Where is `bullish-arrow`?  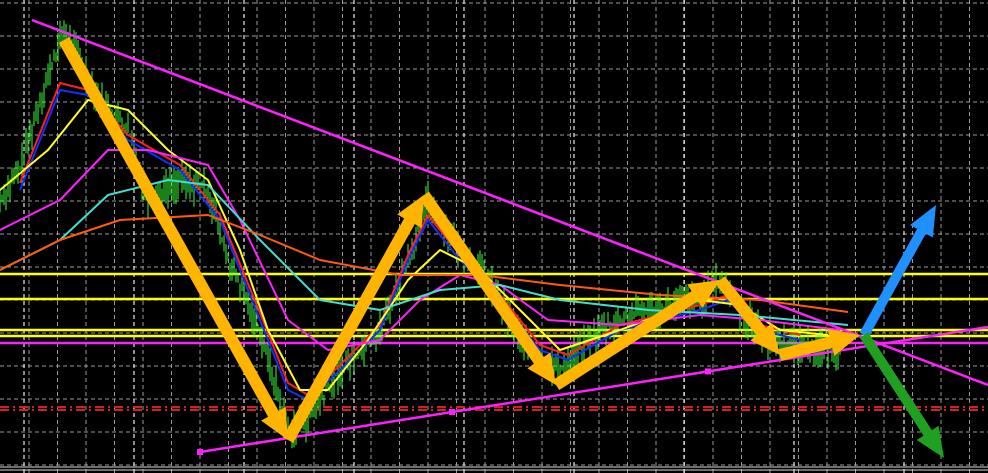 bullish-arrow is located at coordinates (897, 271).